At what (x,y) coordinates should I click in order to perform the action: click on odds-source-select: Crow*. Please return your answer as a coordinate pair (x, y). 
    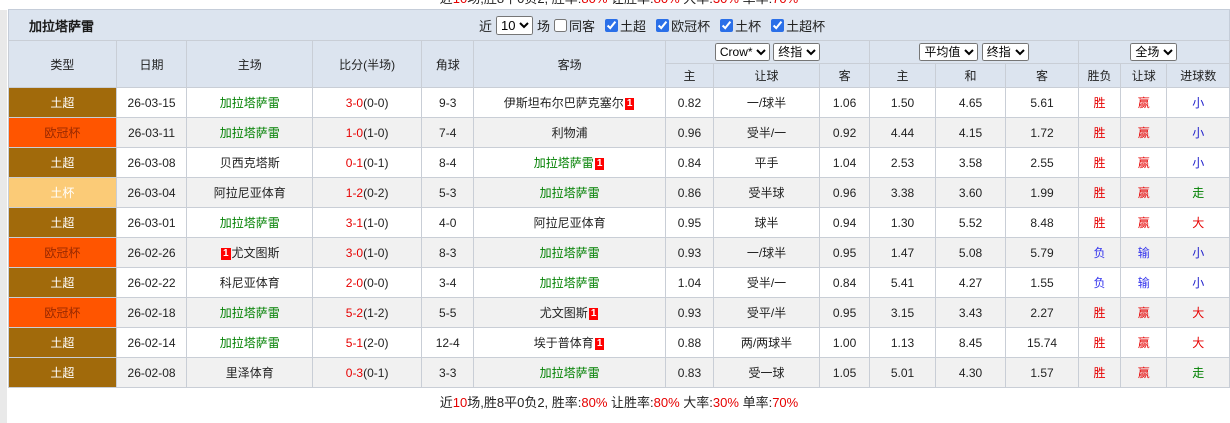
    Looking at the image, I should click on (742, 52).